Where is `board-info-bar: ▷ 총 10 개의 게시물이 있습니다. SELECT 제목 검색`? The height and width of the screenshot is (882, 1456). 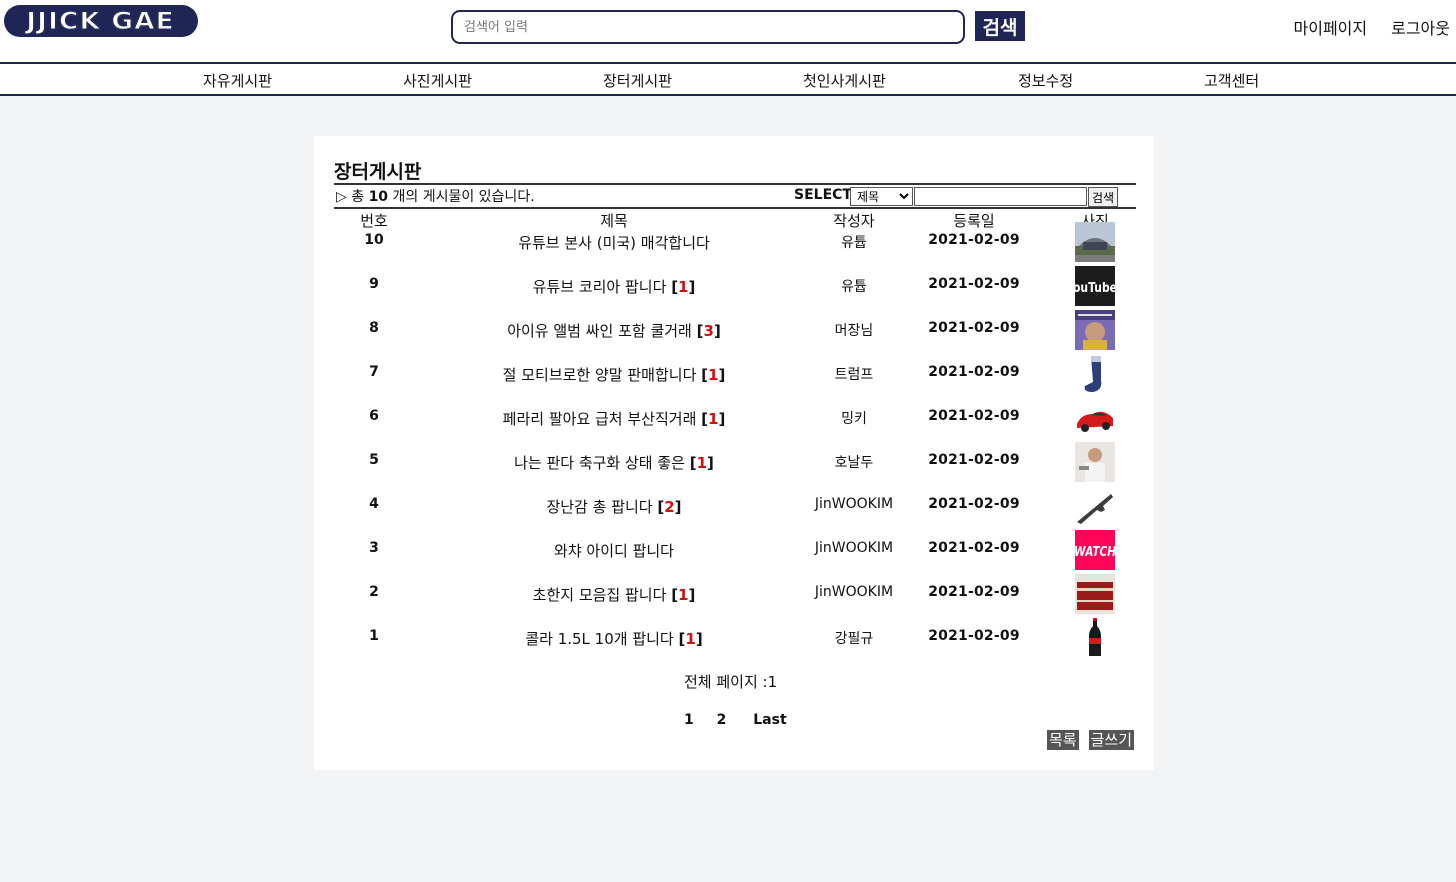 board-info-bar: ▷ 총 10 개의 게시물이 있습니다. SELECT 제목 검색 is located at coordinates (735, 196).